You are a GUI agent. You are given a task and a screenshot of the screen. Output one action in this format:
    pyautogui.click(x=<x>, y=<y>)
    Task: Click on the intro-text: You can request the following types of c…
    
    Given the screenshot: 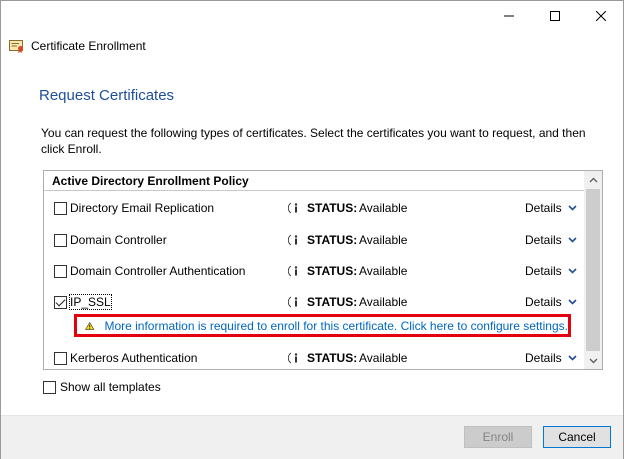 What is the action you would take?
    pyautogui.click(x=313, y=141)
    